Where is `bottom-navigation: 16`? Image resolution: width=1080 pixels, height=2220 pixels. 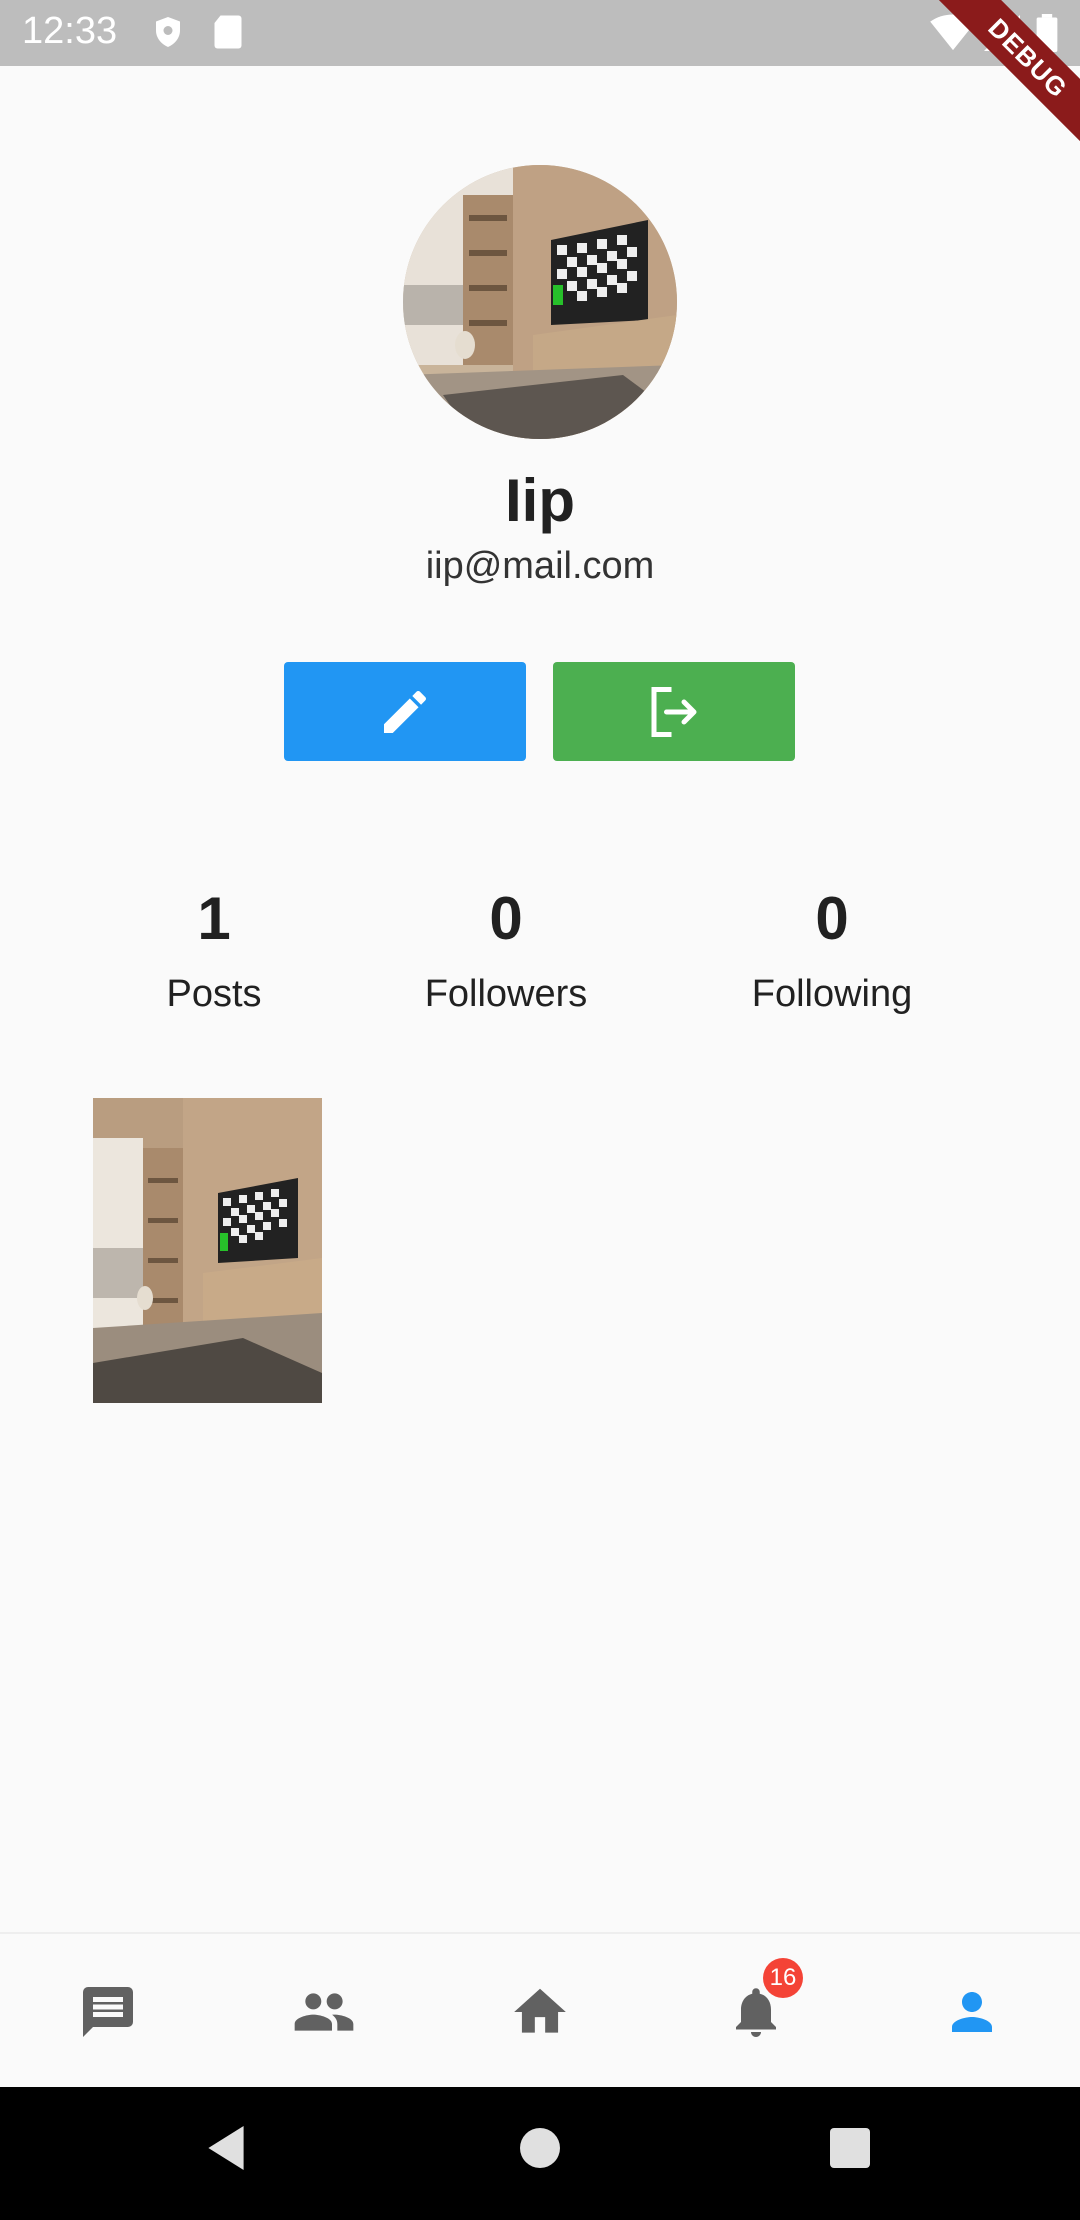
bottom-navigation: 16 is located at coordinates (540, 2010).